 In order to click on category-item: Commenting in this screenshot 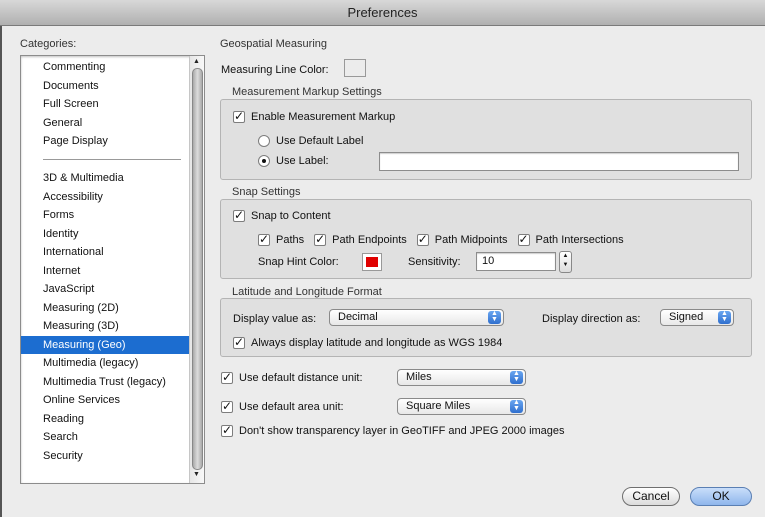, I will do `click(105, 67)`.